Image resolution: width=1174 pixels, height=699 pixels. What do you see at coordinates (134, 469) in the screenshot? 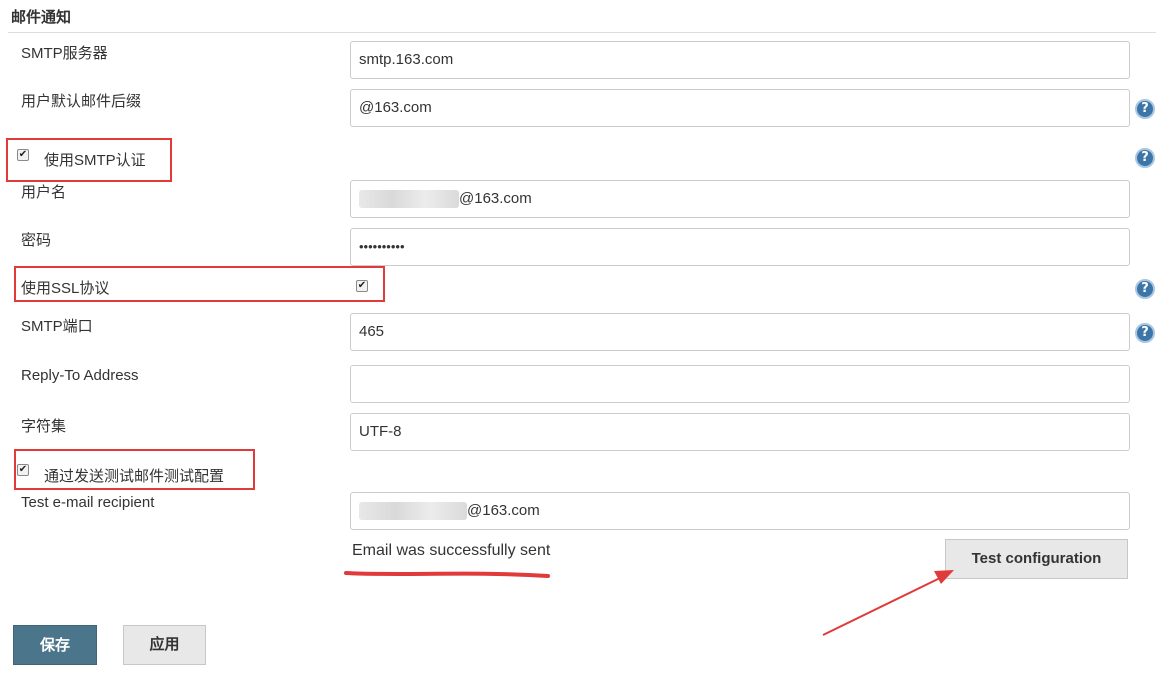
I see `annotation-box-test-send` at bounding box center [134, 469].